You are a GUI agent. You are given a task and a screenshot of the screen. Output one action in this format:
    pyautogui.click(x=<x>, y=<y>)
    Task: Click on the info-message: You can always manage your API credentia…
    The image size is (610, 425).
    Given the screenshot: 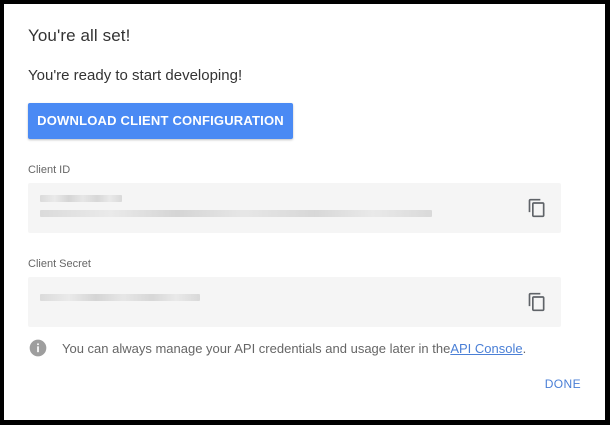 What is the action you would take?
    pyautogui.click(x=277, y=348)
    